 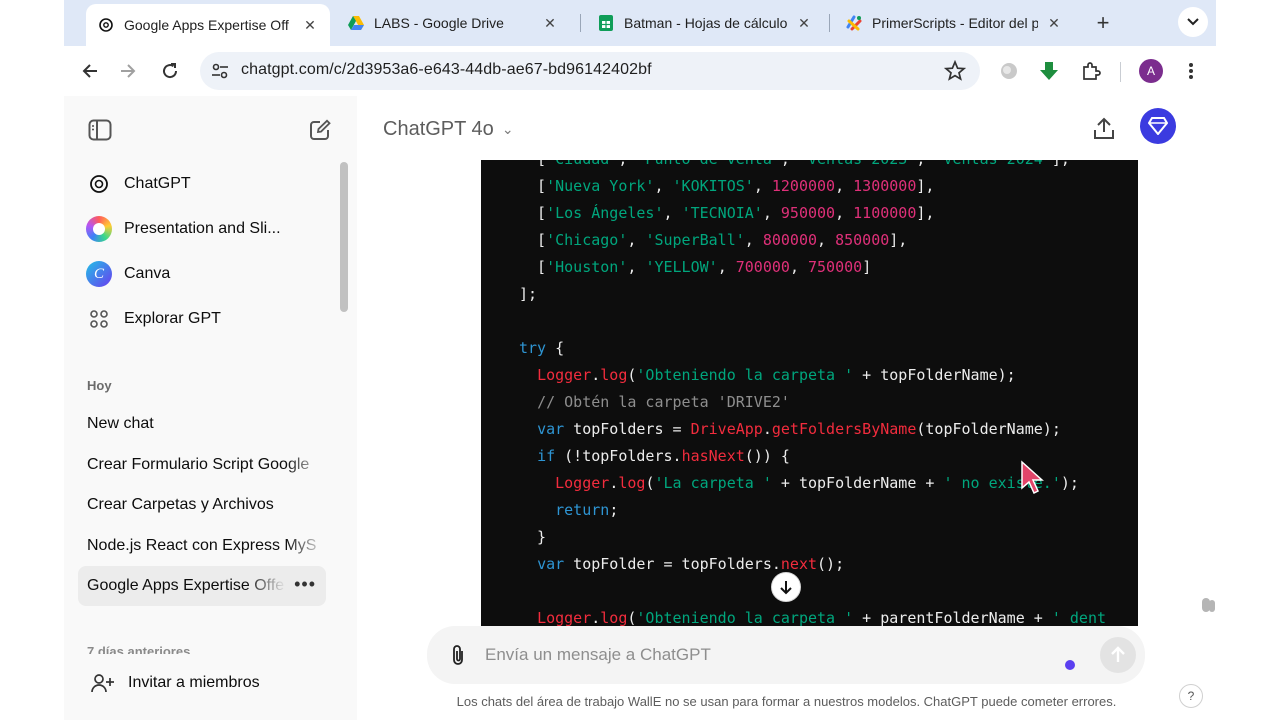 What do you see at coordinates (955, 71) in the screenshot?
I see `bookmark-star-icon` at bounding box center [955, 71].